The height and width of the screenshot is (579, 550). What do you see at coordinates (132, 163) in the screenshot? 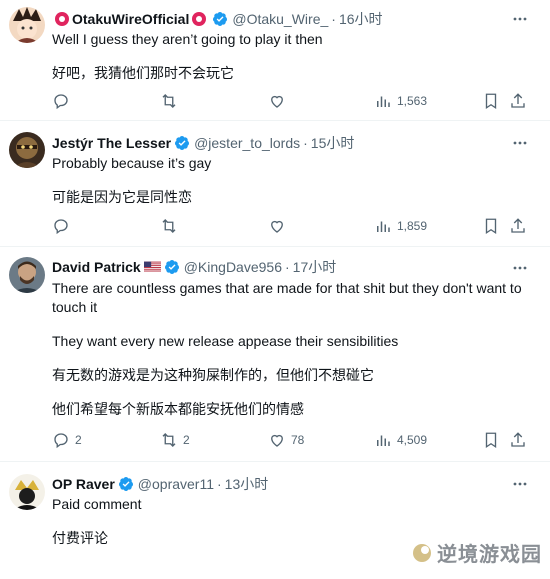
I see `tweet-line: Probably because it’s gay` at bounding box center [132, 163].